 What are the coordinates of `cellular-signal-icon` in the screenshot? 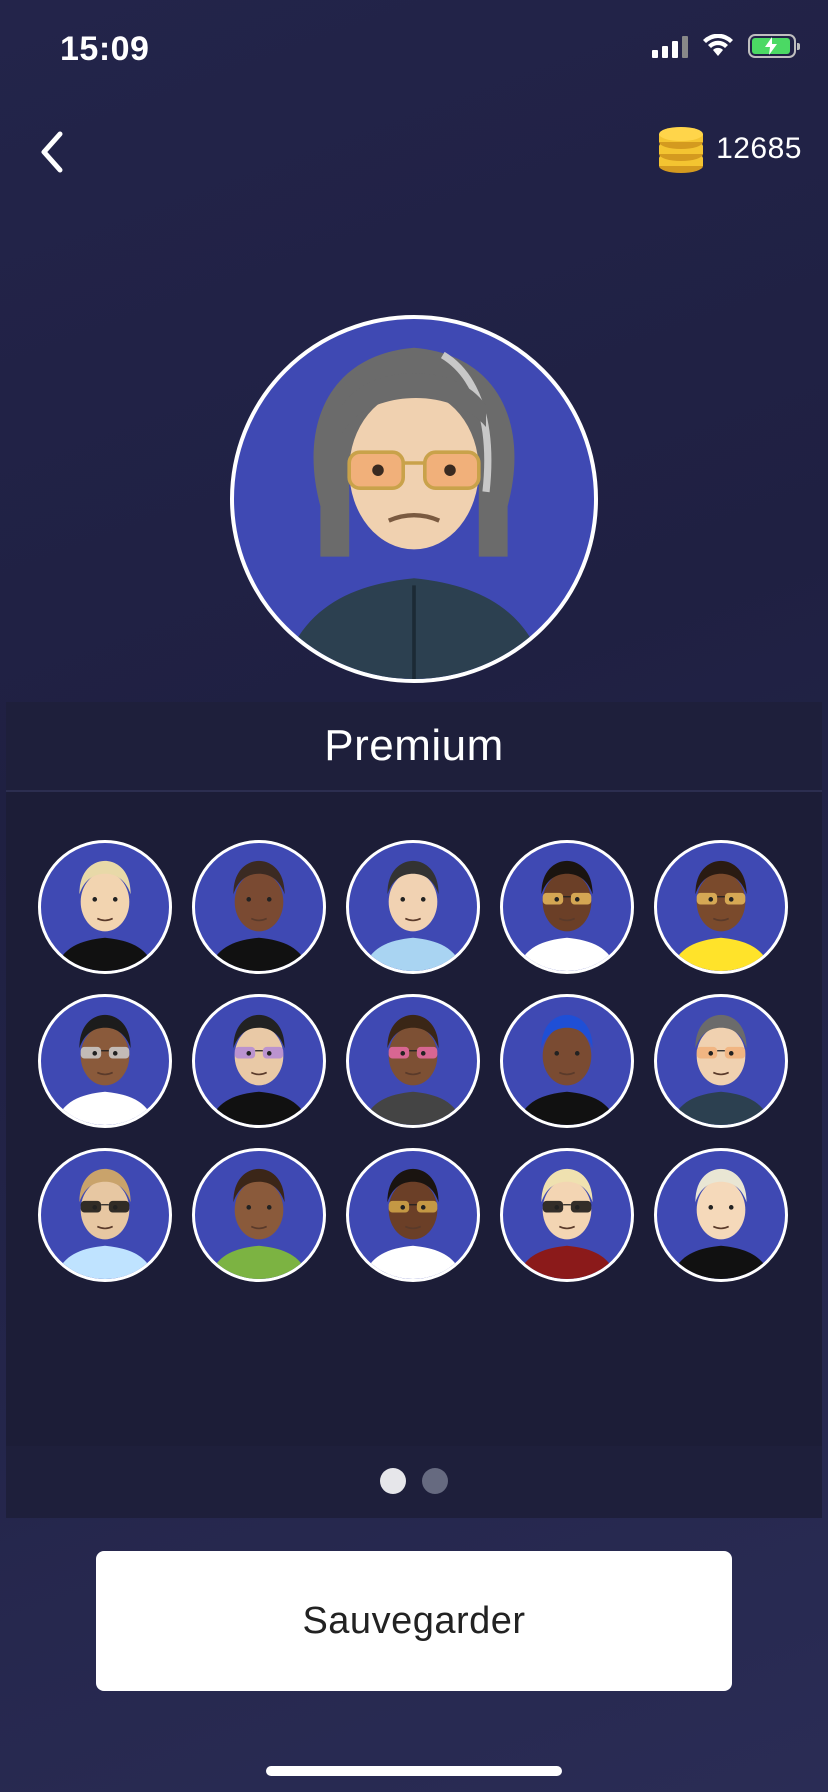 It's located at (670, 46).